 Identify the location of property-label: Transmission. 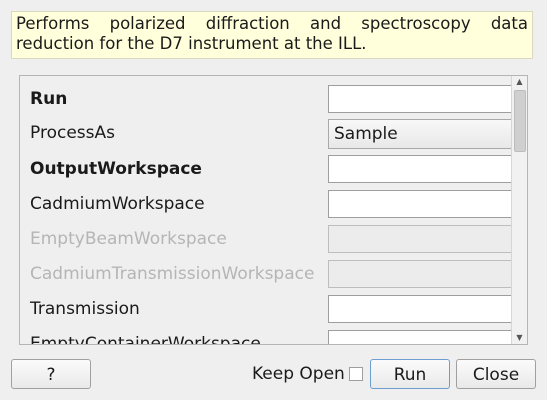
(85, 309).